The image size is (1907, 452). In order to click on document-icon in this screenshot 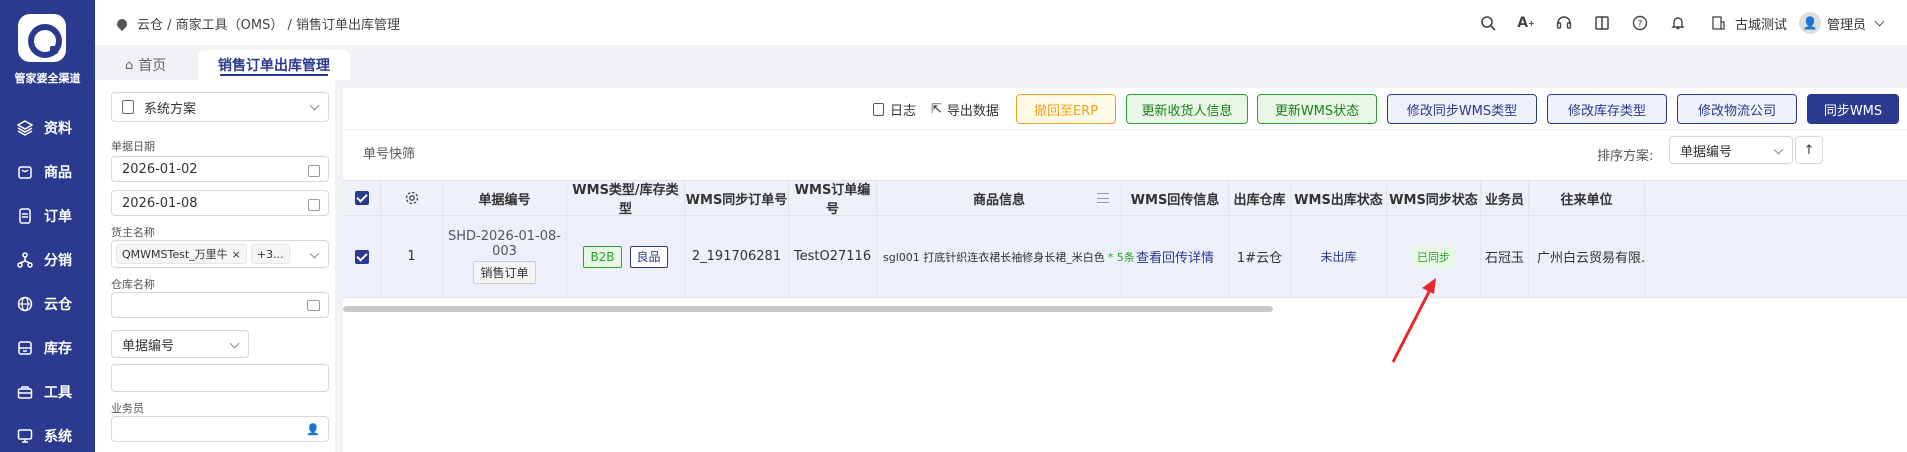, I will do `click(25, 216)`.